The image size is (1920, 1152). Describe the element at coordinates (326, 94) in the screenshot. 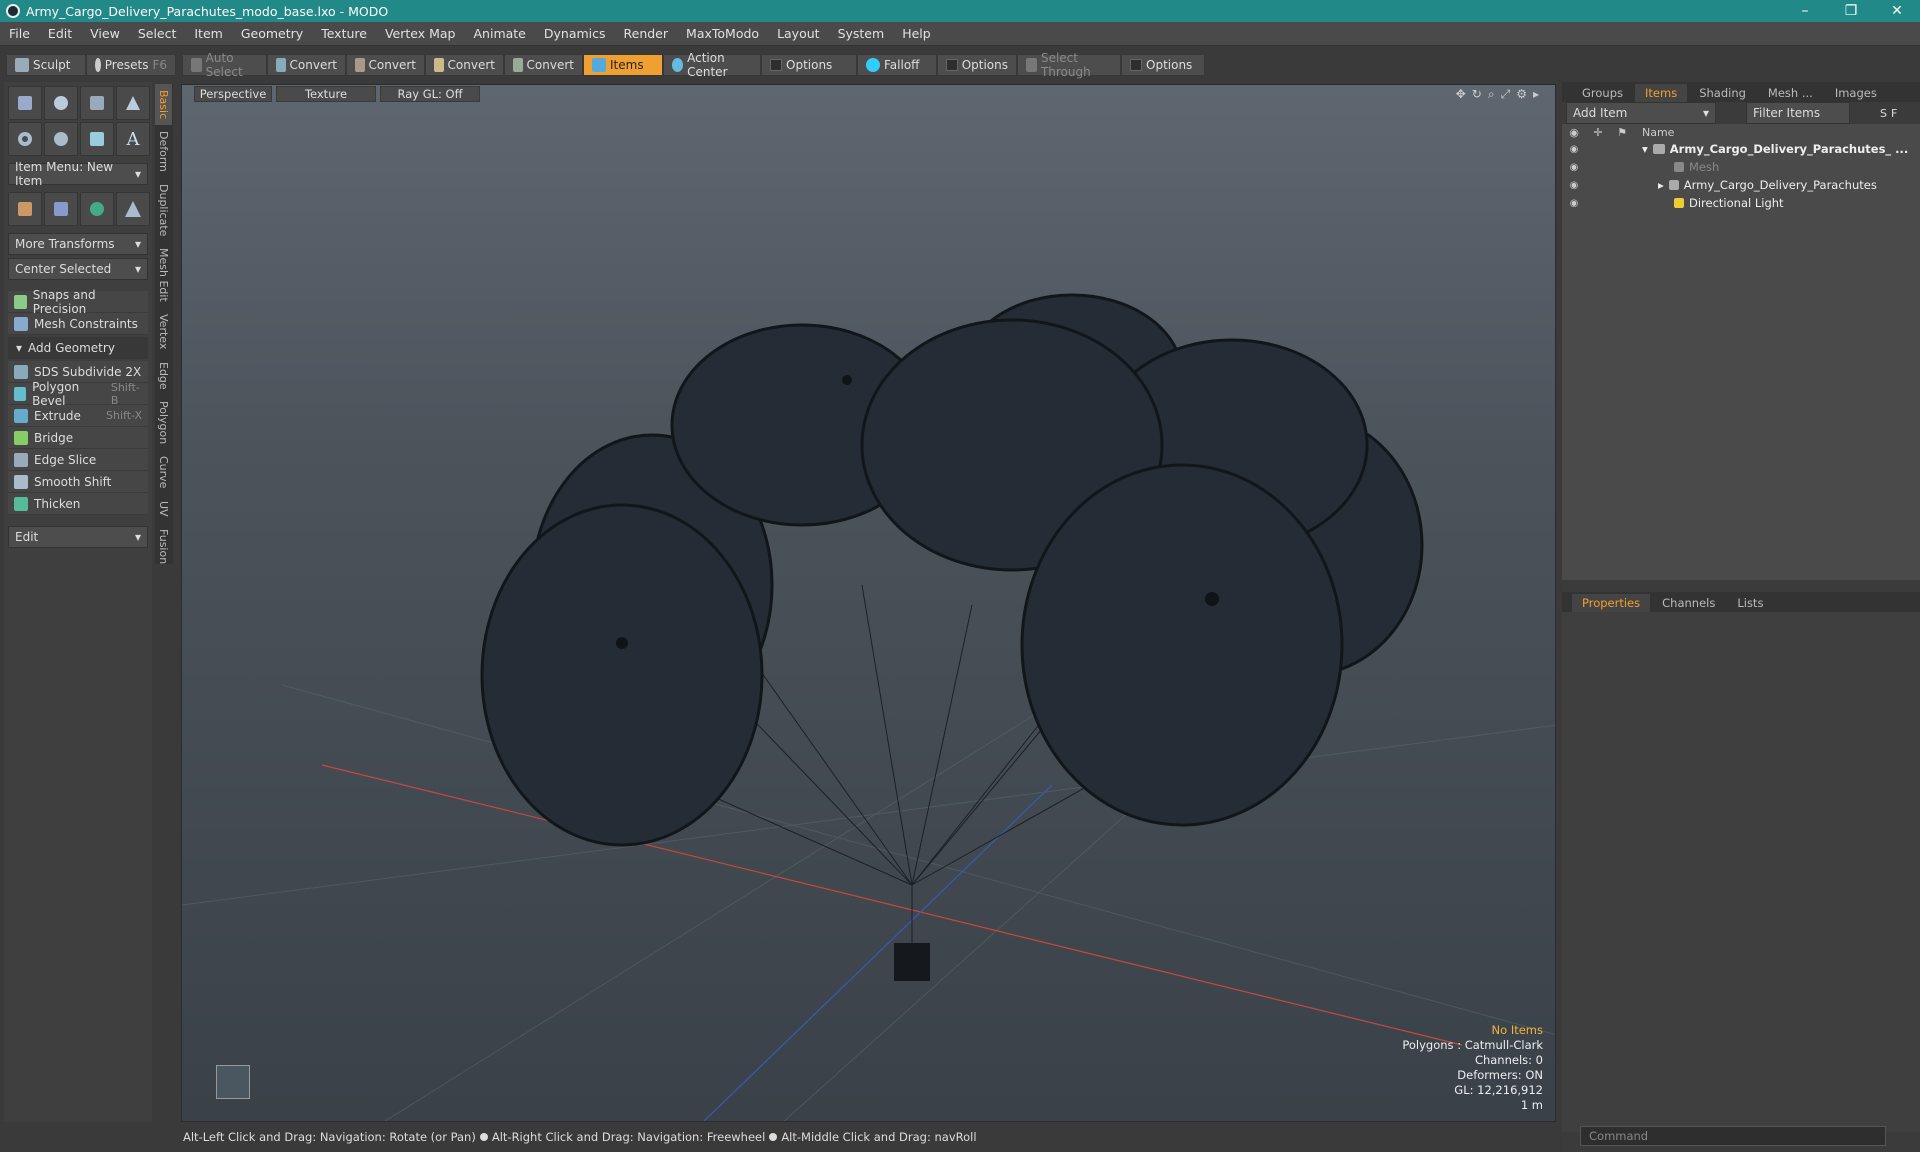

I see `texture-button: Texture` at that location.